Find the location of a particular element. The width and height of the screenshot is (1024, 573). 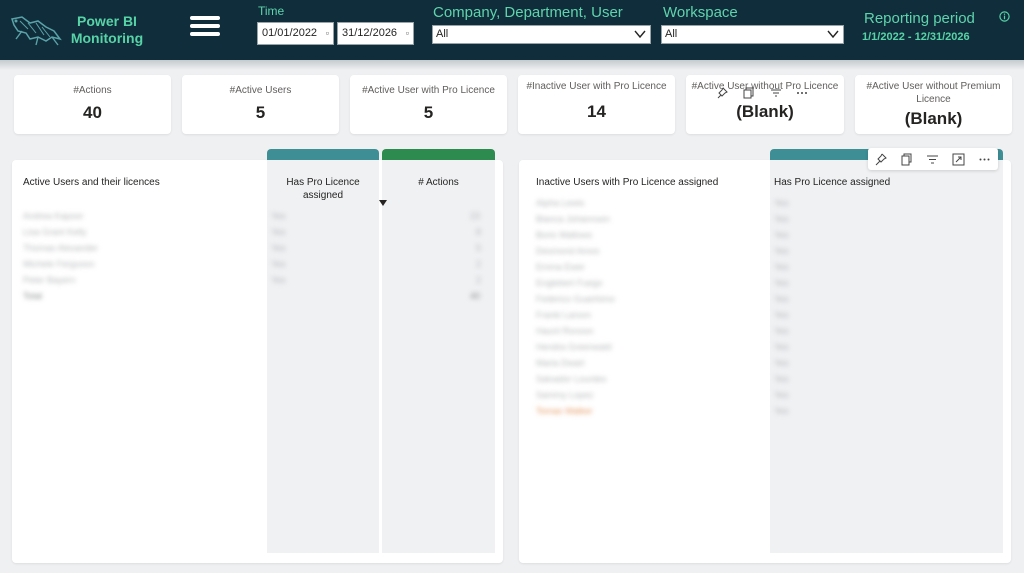

user-name-cell: Lisa Grant Kelly is located at coordinates (55, 232).